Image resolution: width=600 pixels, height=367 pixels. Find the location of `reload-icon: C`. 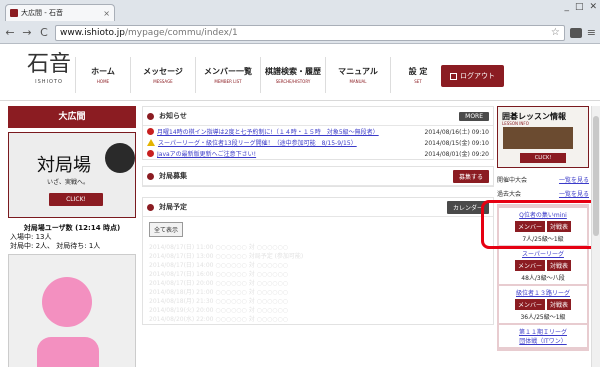

reload-icon: C is located at coordinates (44, 32).